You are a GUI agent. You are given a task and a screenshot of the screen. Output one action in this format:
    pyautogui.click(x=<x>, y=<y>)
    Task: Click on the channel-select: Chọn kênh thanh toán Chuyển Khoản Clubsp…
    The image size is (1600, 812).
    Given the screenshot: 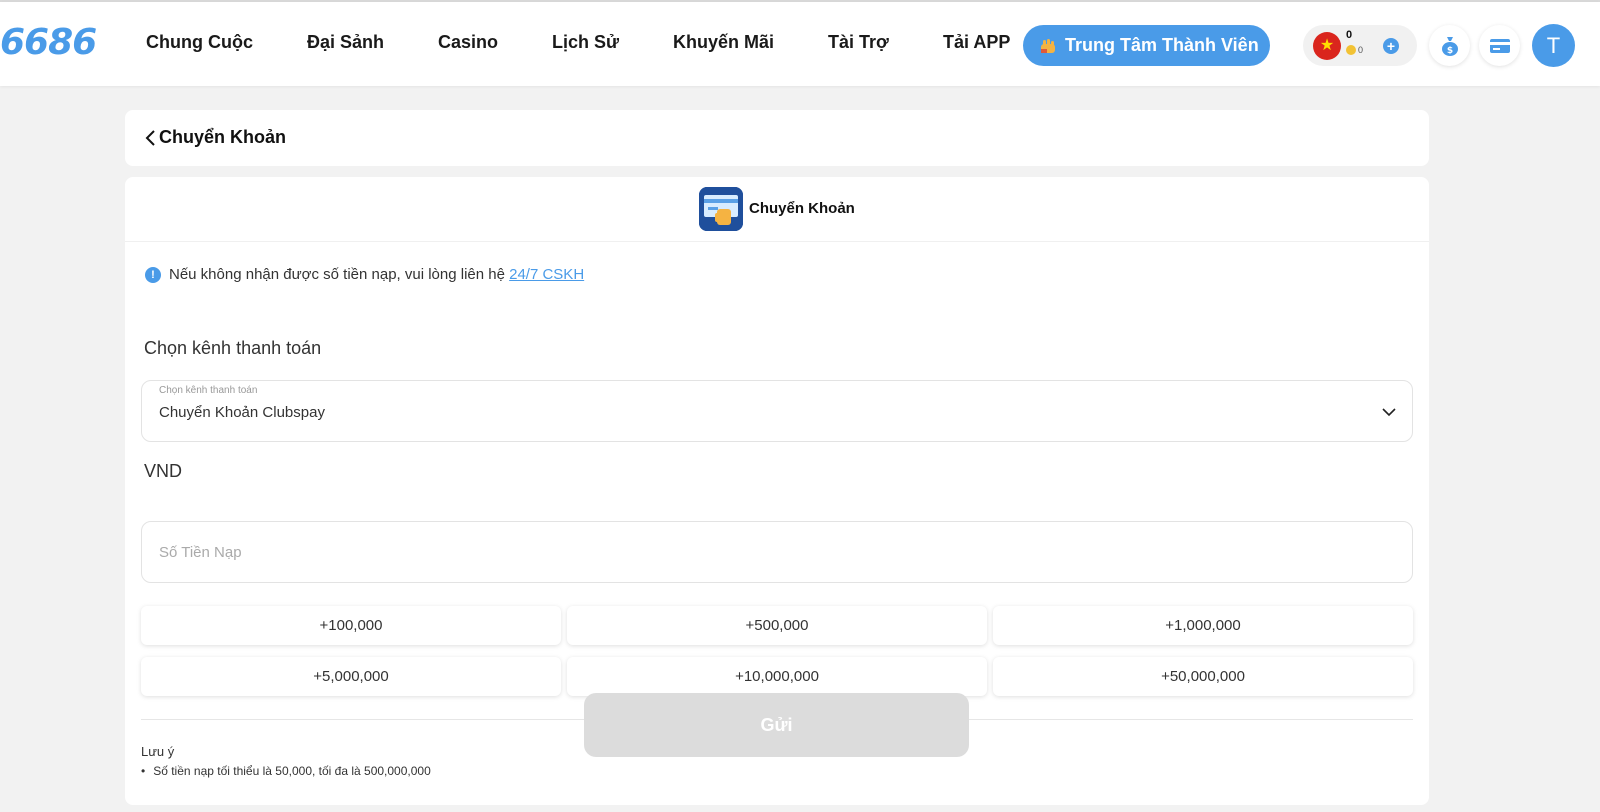 What is the action you would take?
    pyautogui.click(x=777, y=411)
    